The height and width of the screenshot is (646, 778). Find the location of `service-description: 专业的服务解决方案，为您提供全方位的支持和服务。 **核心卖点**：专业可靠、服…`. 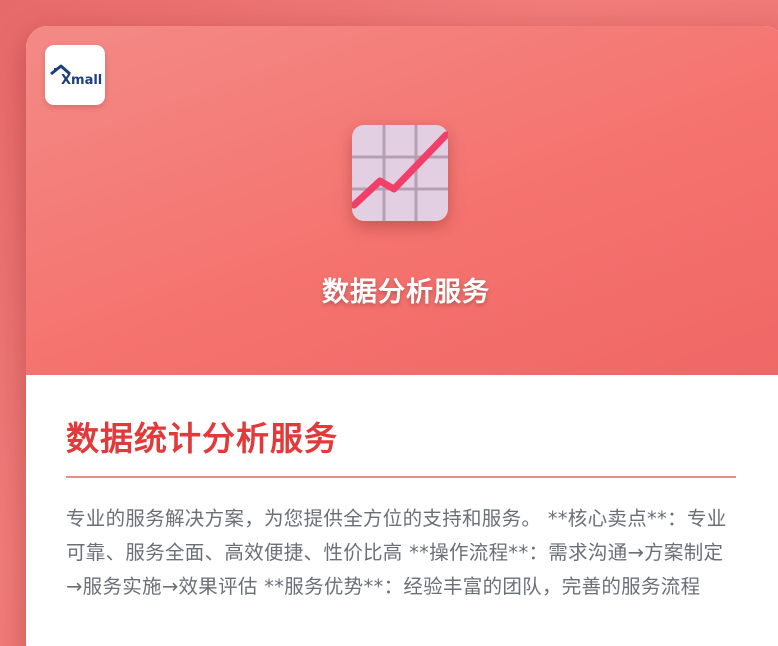

service-description: 专业的服务解决方案，为您提供全方位的支持和服务。 **核心卖点**：专业可靠、服… is located at coordinates (396, 552).